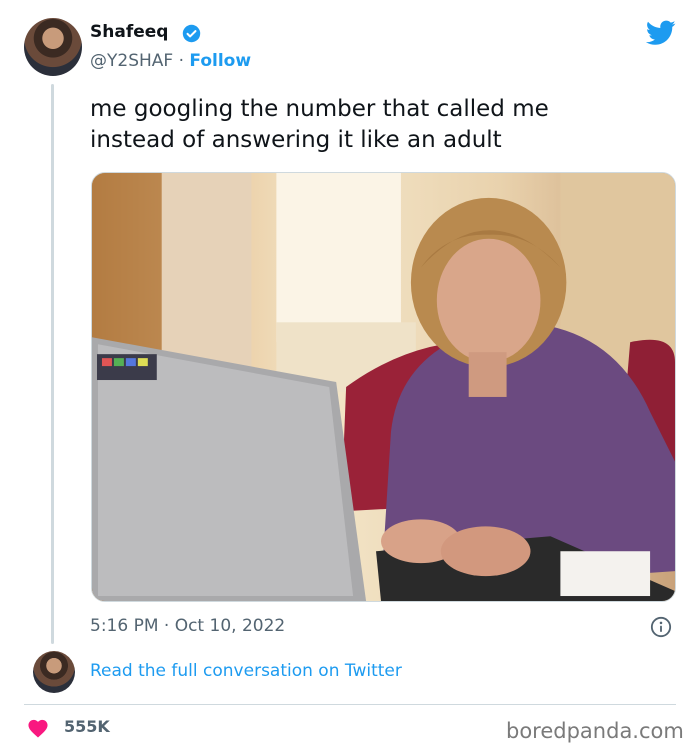  I want to click on watermark: boredpanda.com, so click(595, 731).